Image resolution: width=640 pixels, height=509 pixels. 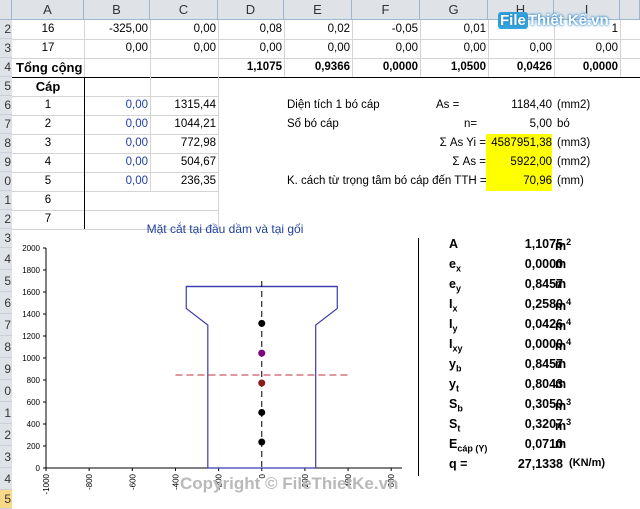 What do you see at coordinates (6, 162) in the screenshot?
I see `row-header-29: 9` at bounding box center [6, 162].